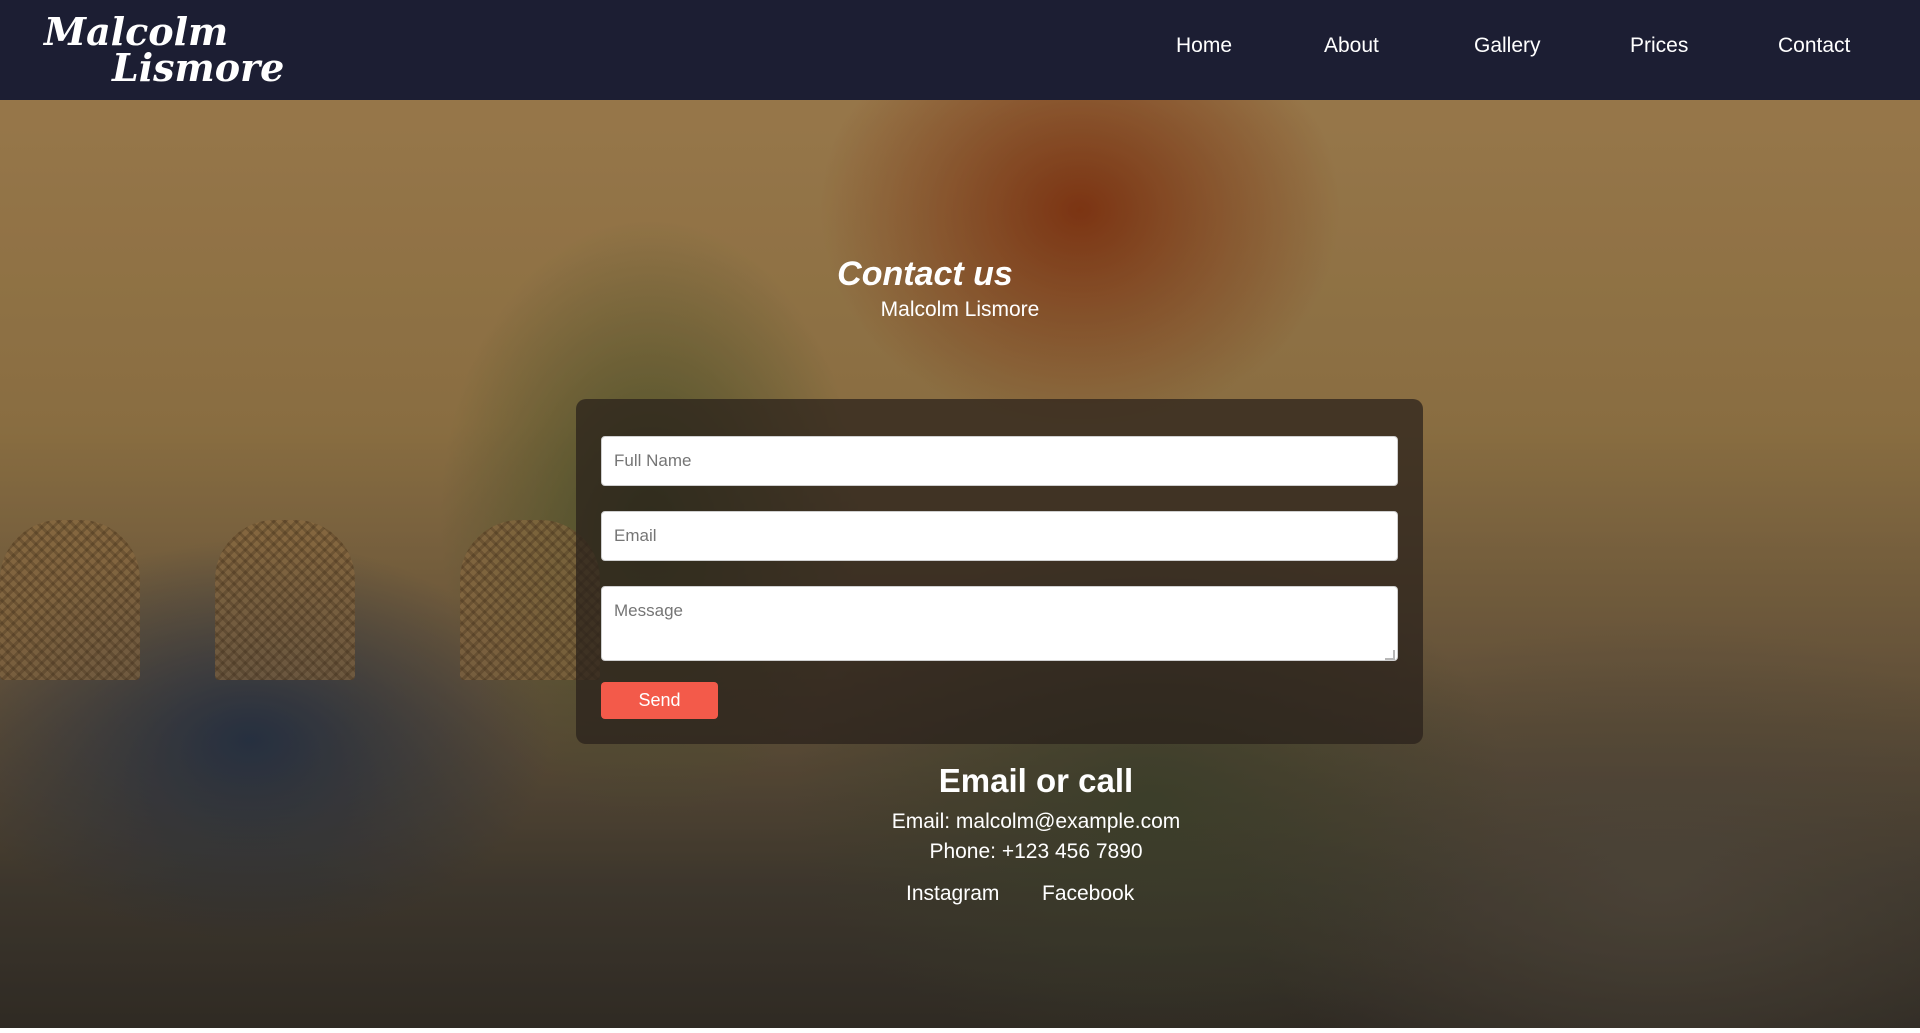 The image size is (1920, 1033). What do you see at coordinates (999, 461) in the screenshot?
I see `full-name-input` at bounding box center [999, 461].